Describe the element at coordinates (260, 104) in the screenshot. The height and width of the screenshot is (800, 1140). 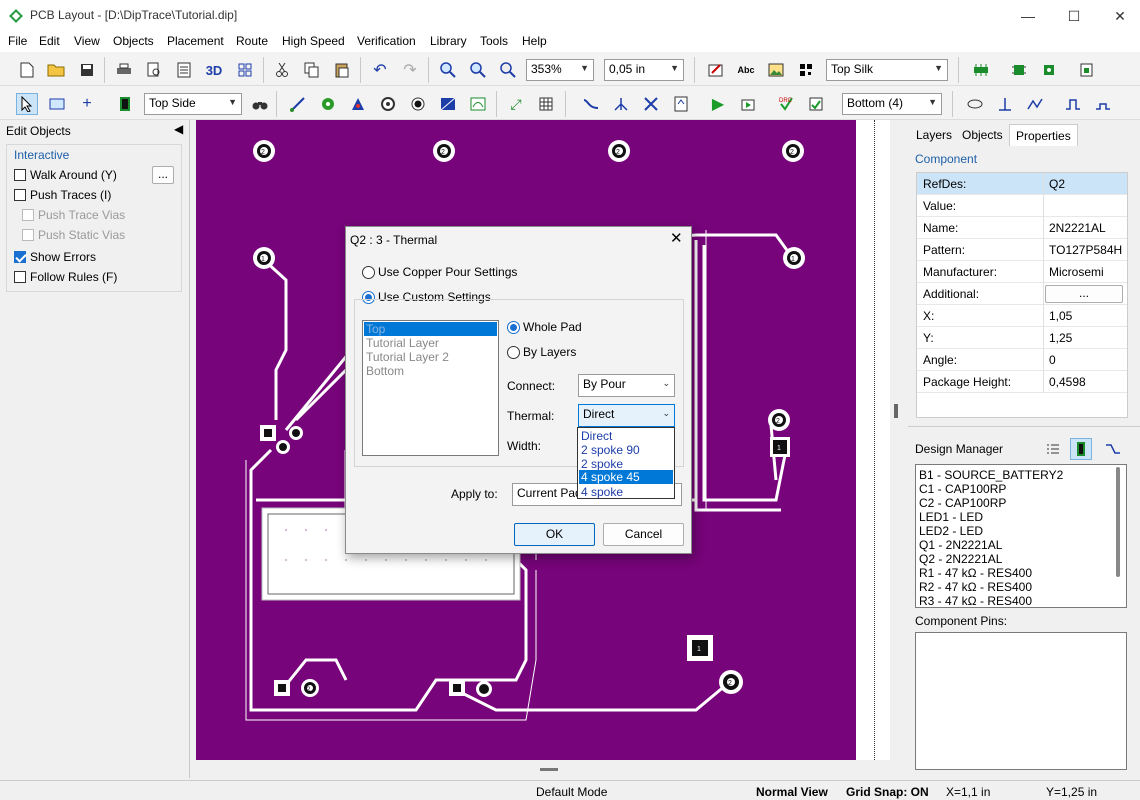
I see `find-binoculars-icon` at that location.